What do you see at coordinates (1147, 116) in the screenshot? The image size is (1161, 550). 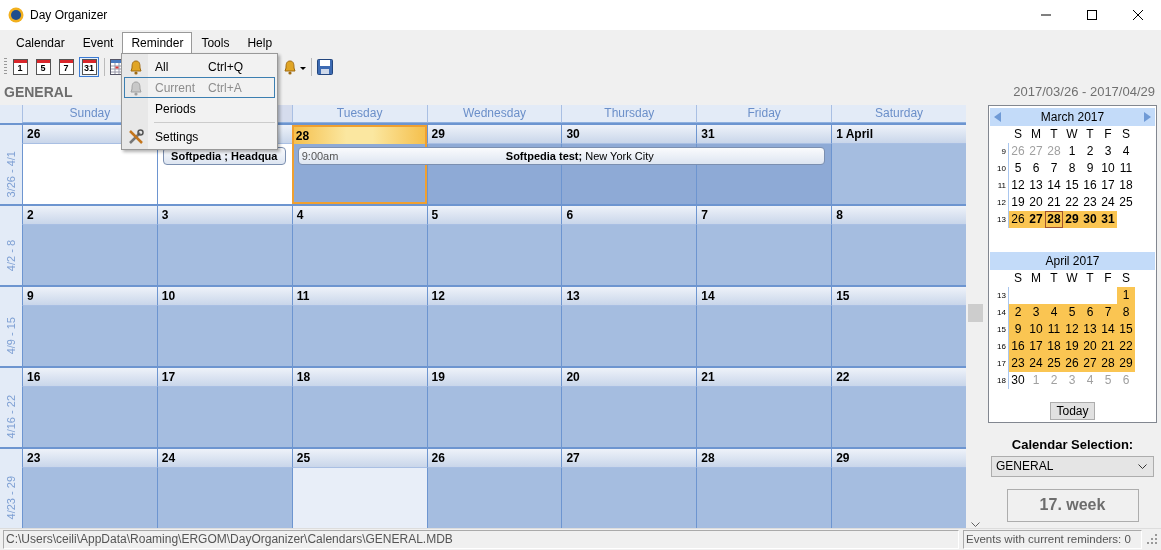 I see `next-month-icon` at bounding box center [1147, 116].